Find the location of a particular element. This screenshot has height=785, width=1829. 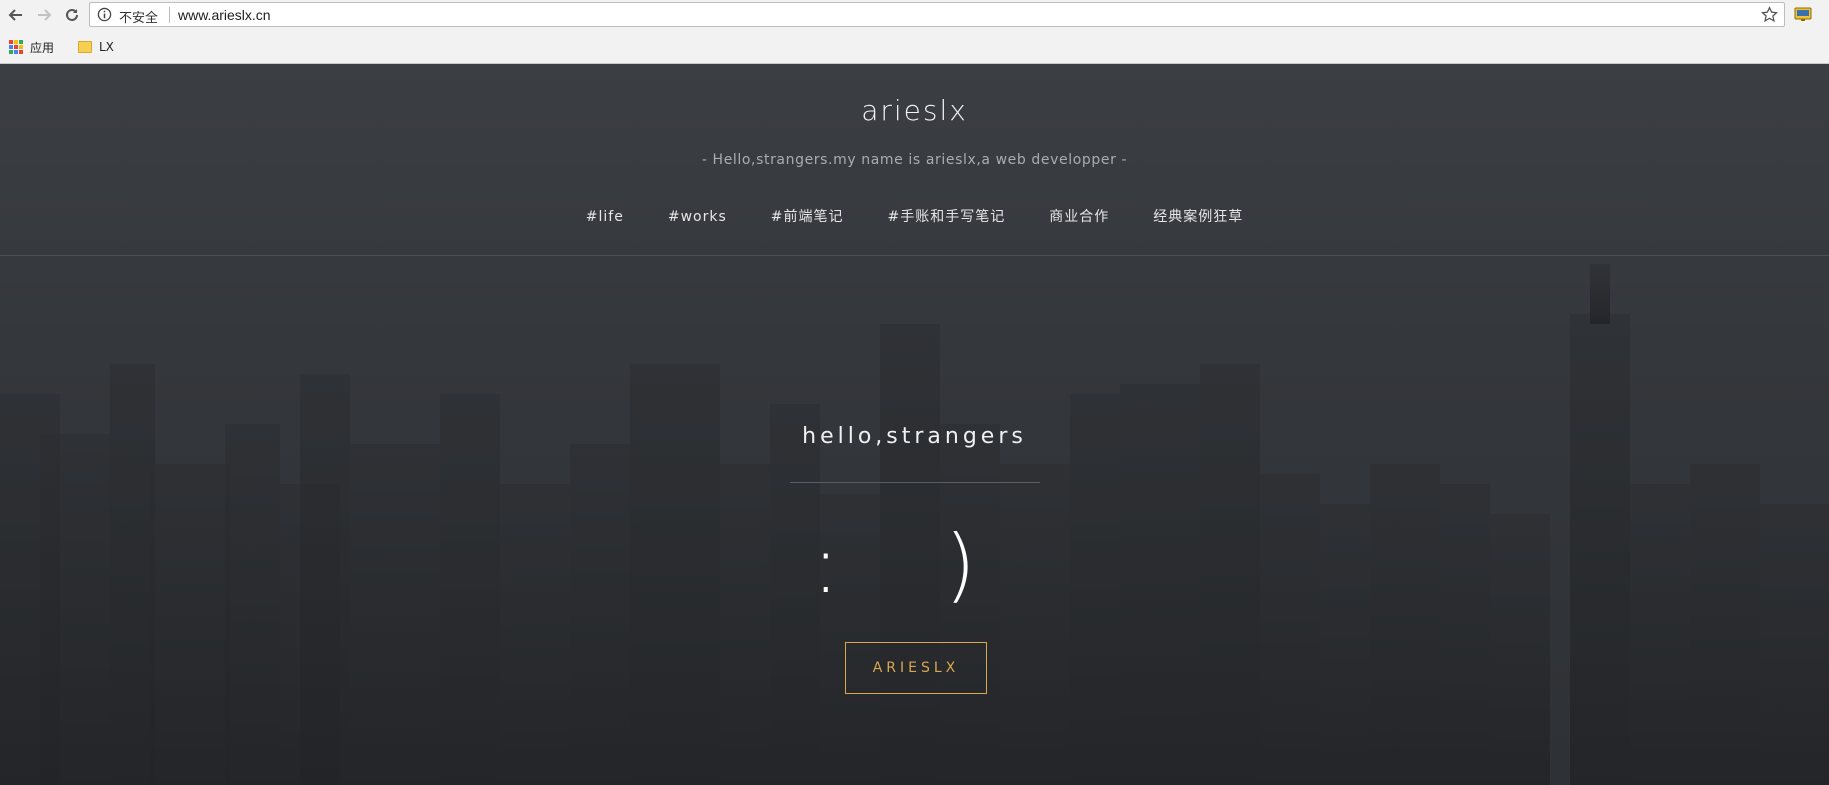

forward-icon is located at coordinates (45, 15).